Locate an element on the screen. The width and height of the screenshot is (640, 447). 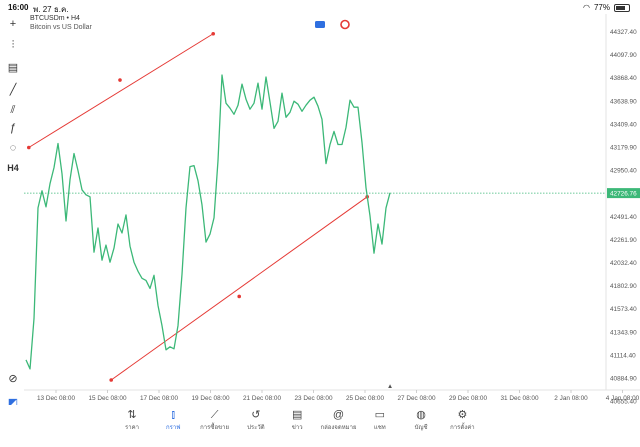
scroll-marker-icon: ▲ is located at coordinates (390, 386).